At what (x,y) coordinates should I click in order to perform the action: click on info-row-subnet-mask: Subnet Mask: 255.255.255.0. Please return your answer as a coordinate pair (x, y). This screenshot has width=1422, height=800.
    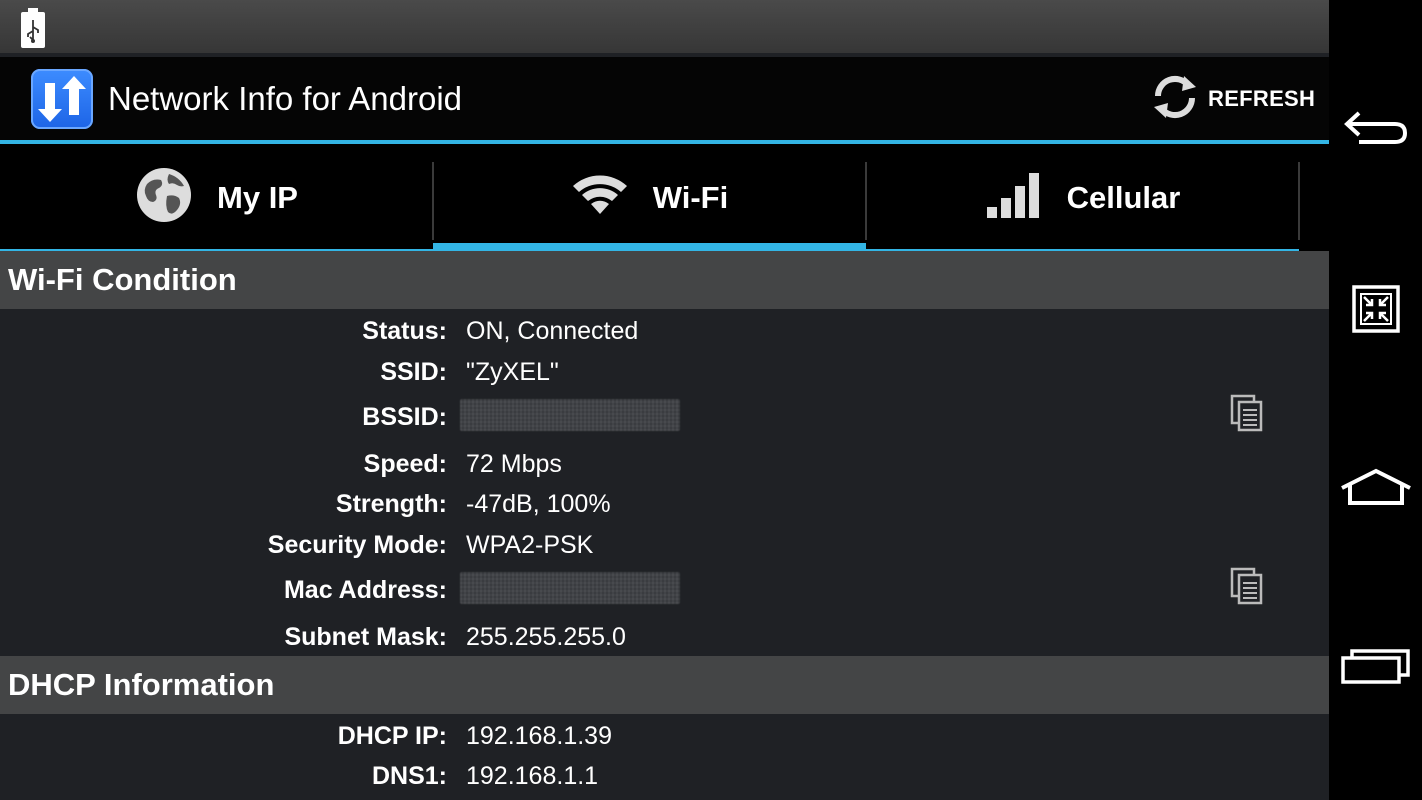
    Looking at the image, I should click on (664, 637).